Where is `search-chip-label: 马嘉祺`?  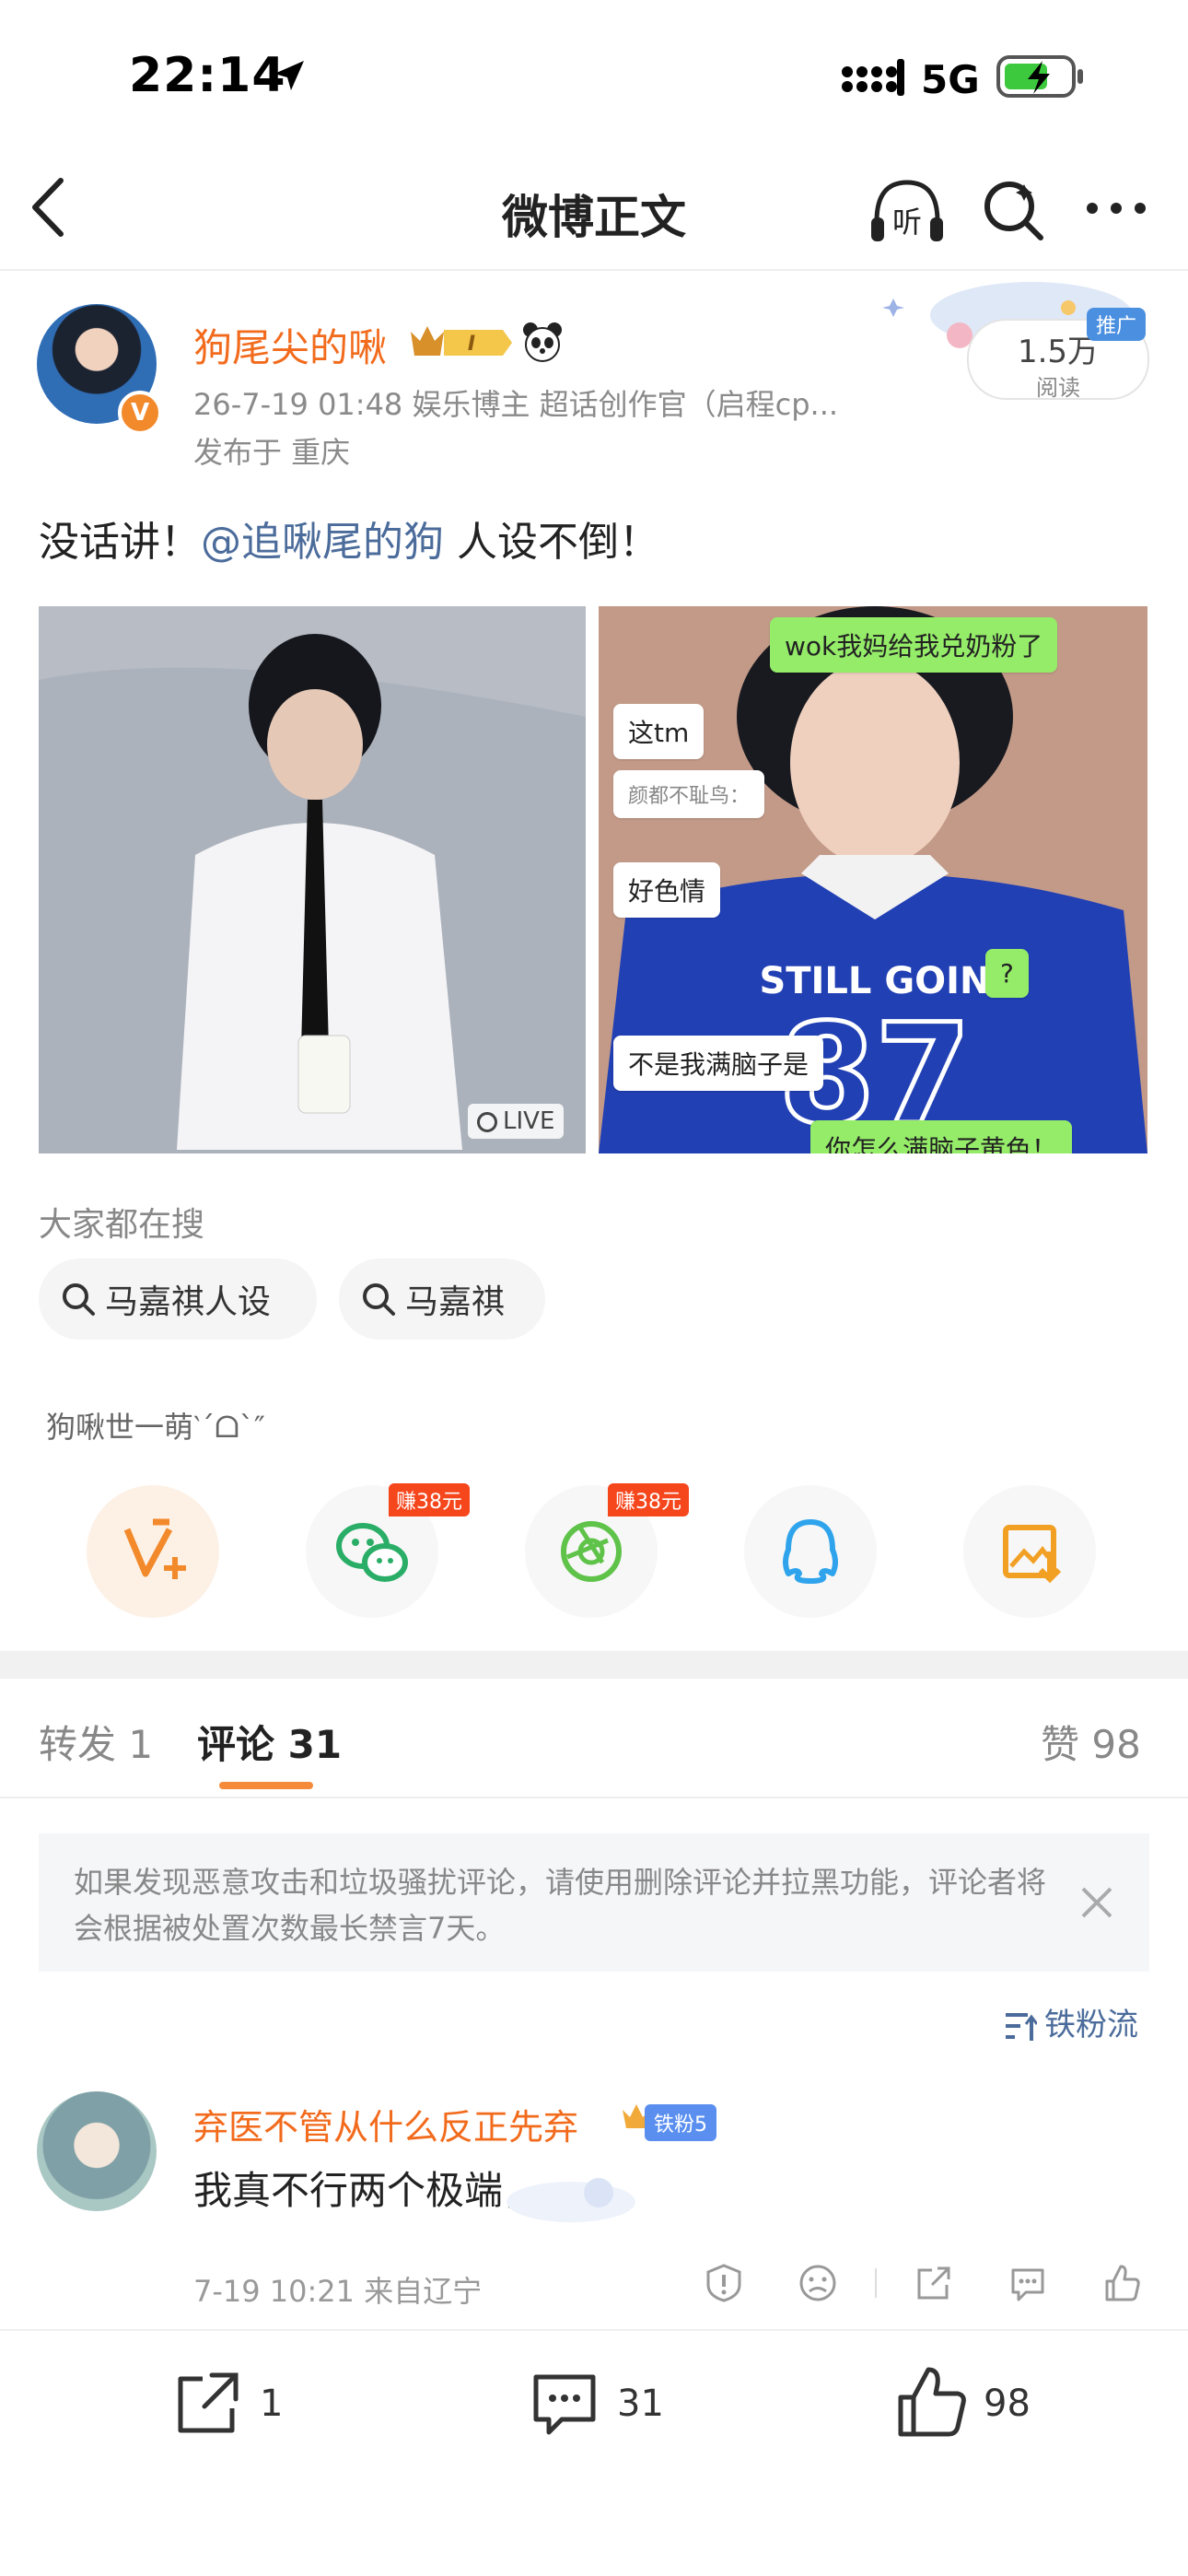 search-chip-label: 马嘉祺 is located at coordinates (455, 1302).